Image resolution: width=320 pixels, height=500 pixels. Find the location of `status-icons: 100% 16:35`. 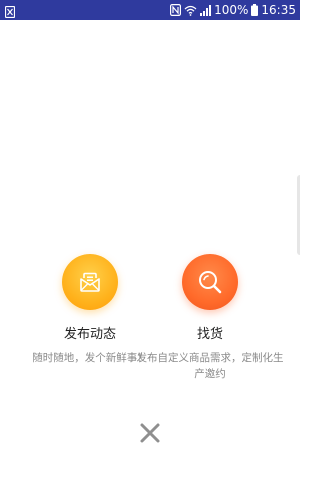

status-icons: 100% 16:35 is located at coordinates (233, 10).